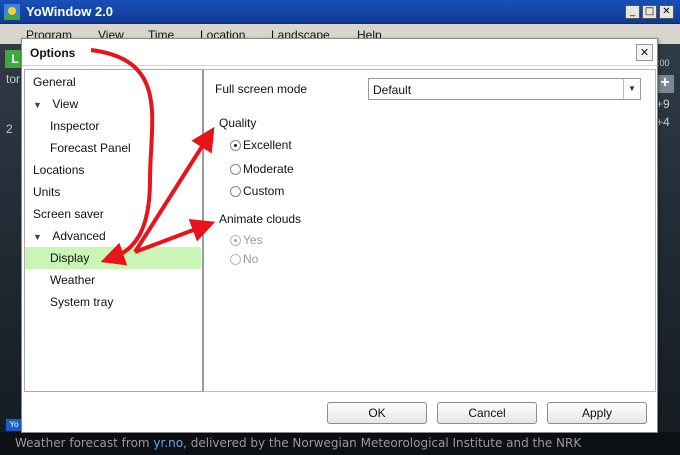  I want to click on radio-label: No, so click(251, 259).